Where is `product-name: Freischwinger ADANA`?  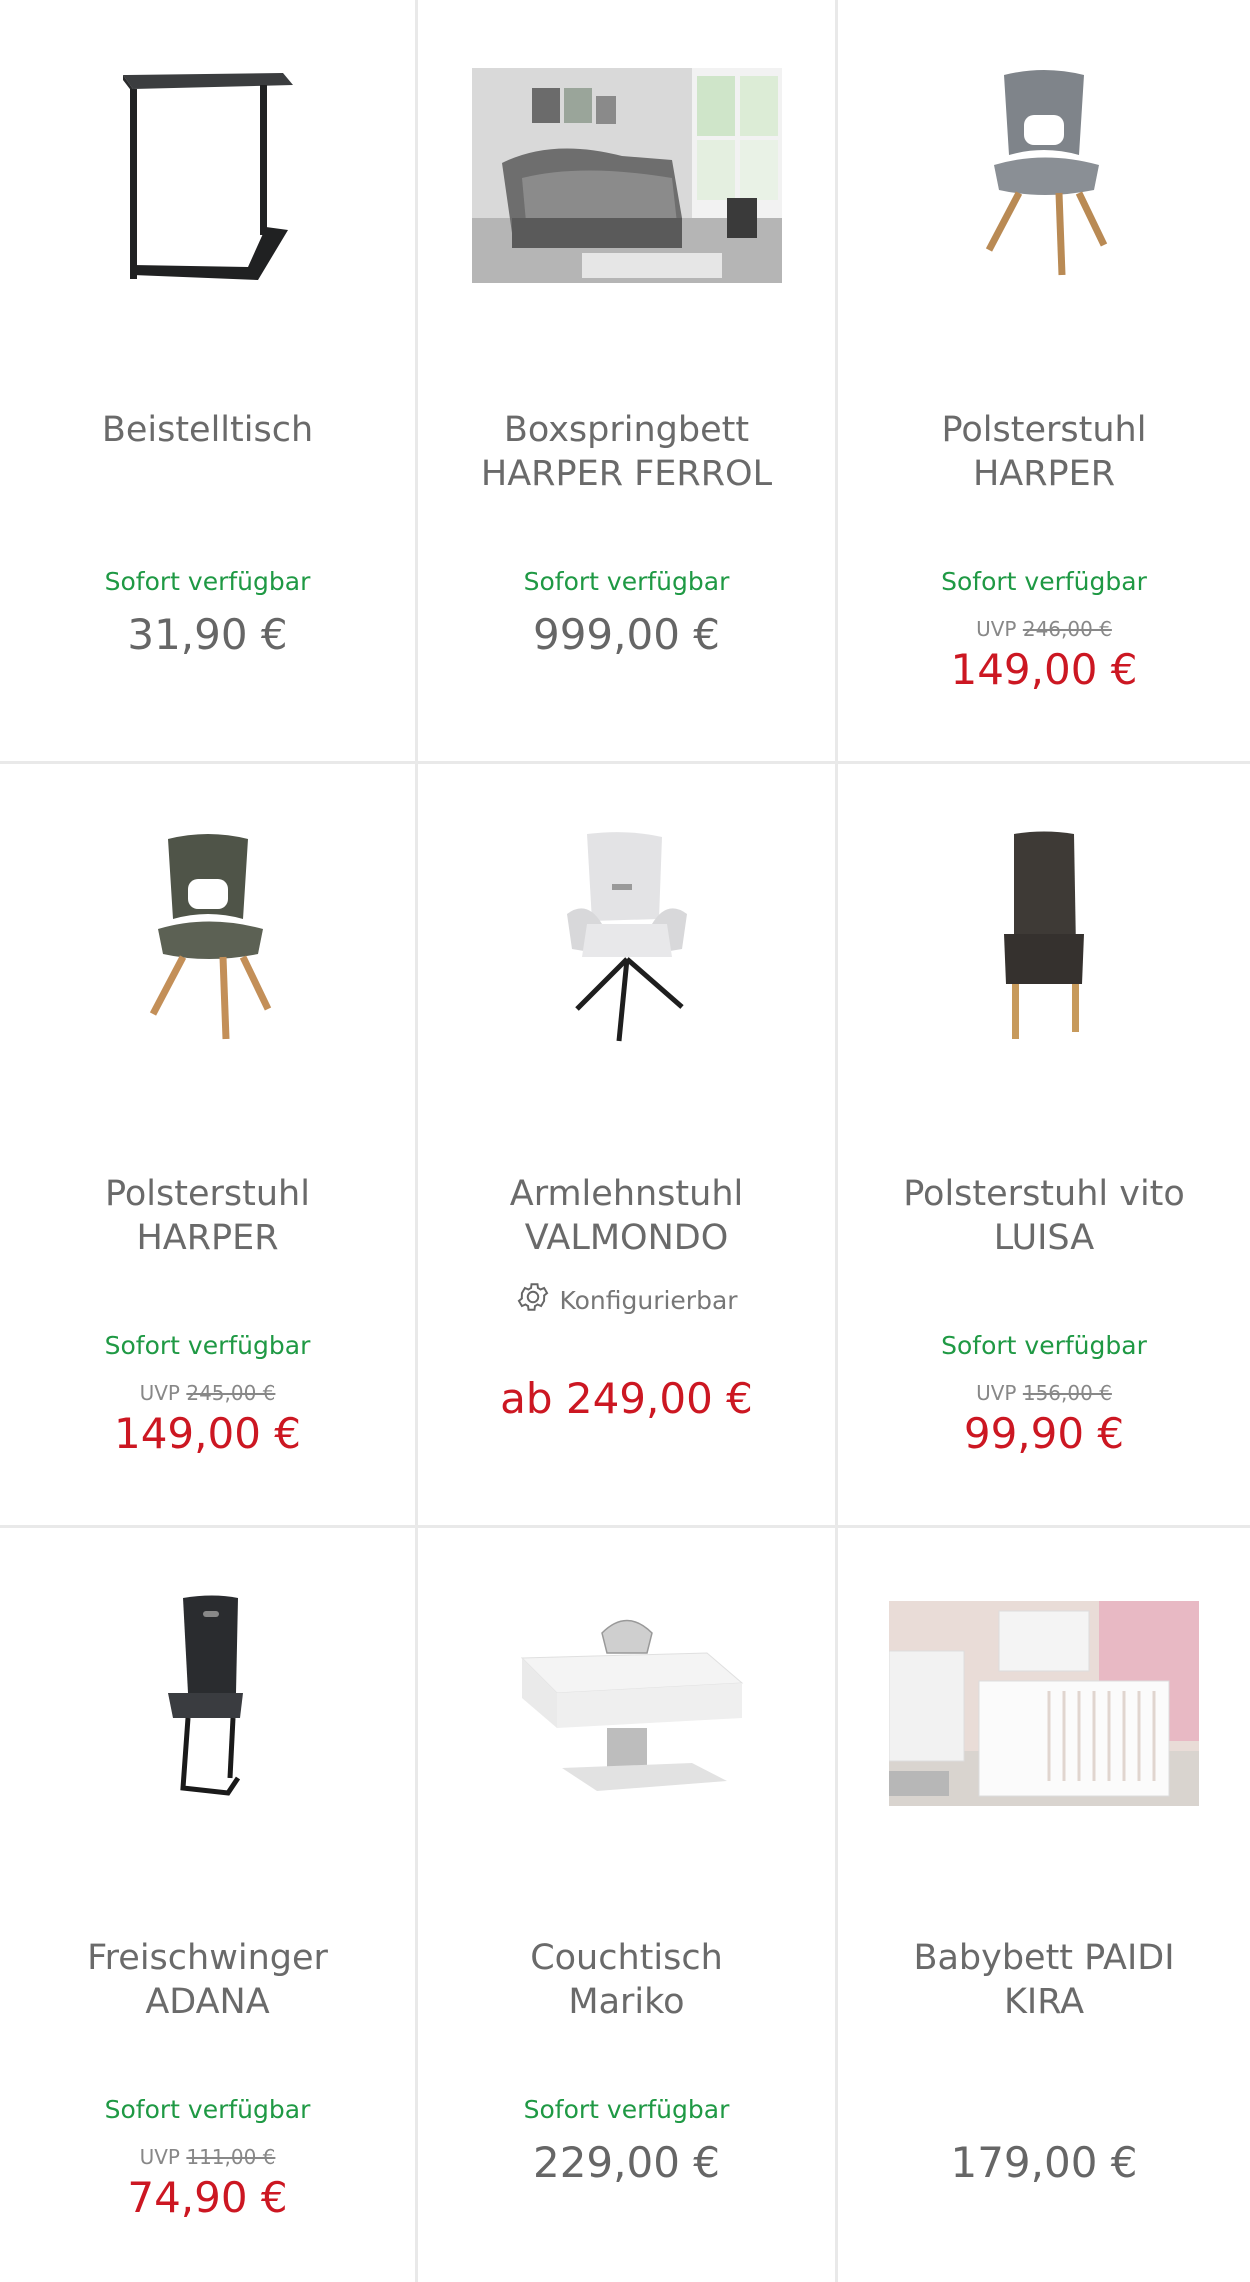
product-name: Freischwinger ADANA is located at coordinates (207, 1980).